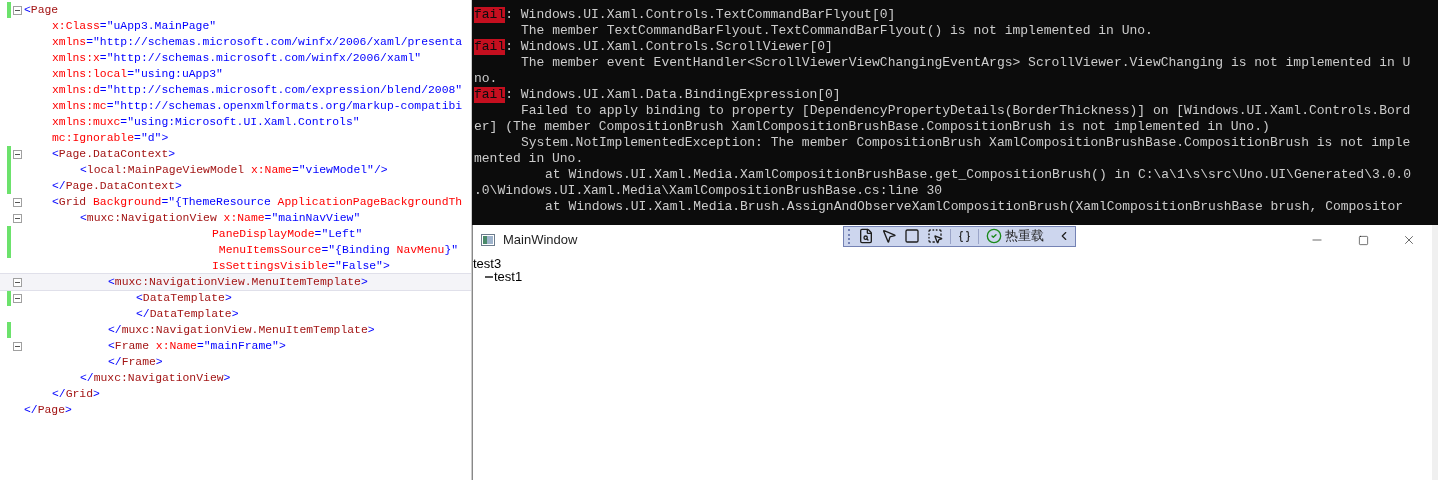  I want to click on code-line: xmlns:x="http://schemas.microsoft.com/winfx/2006/xaml", so click(237, 58).